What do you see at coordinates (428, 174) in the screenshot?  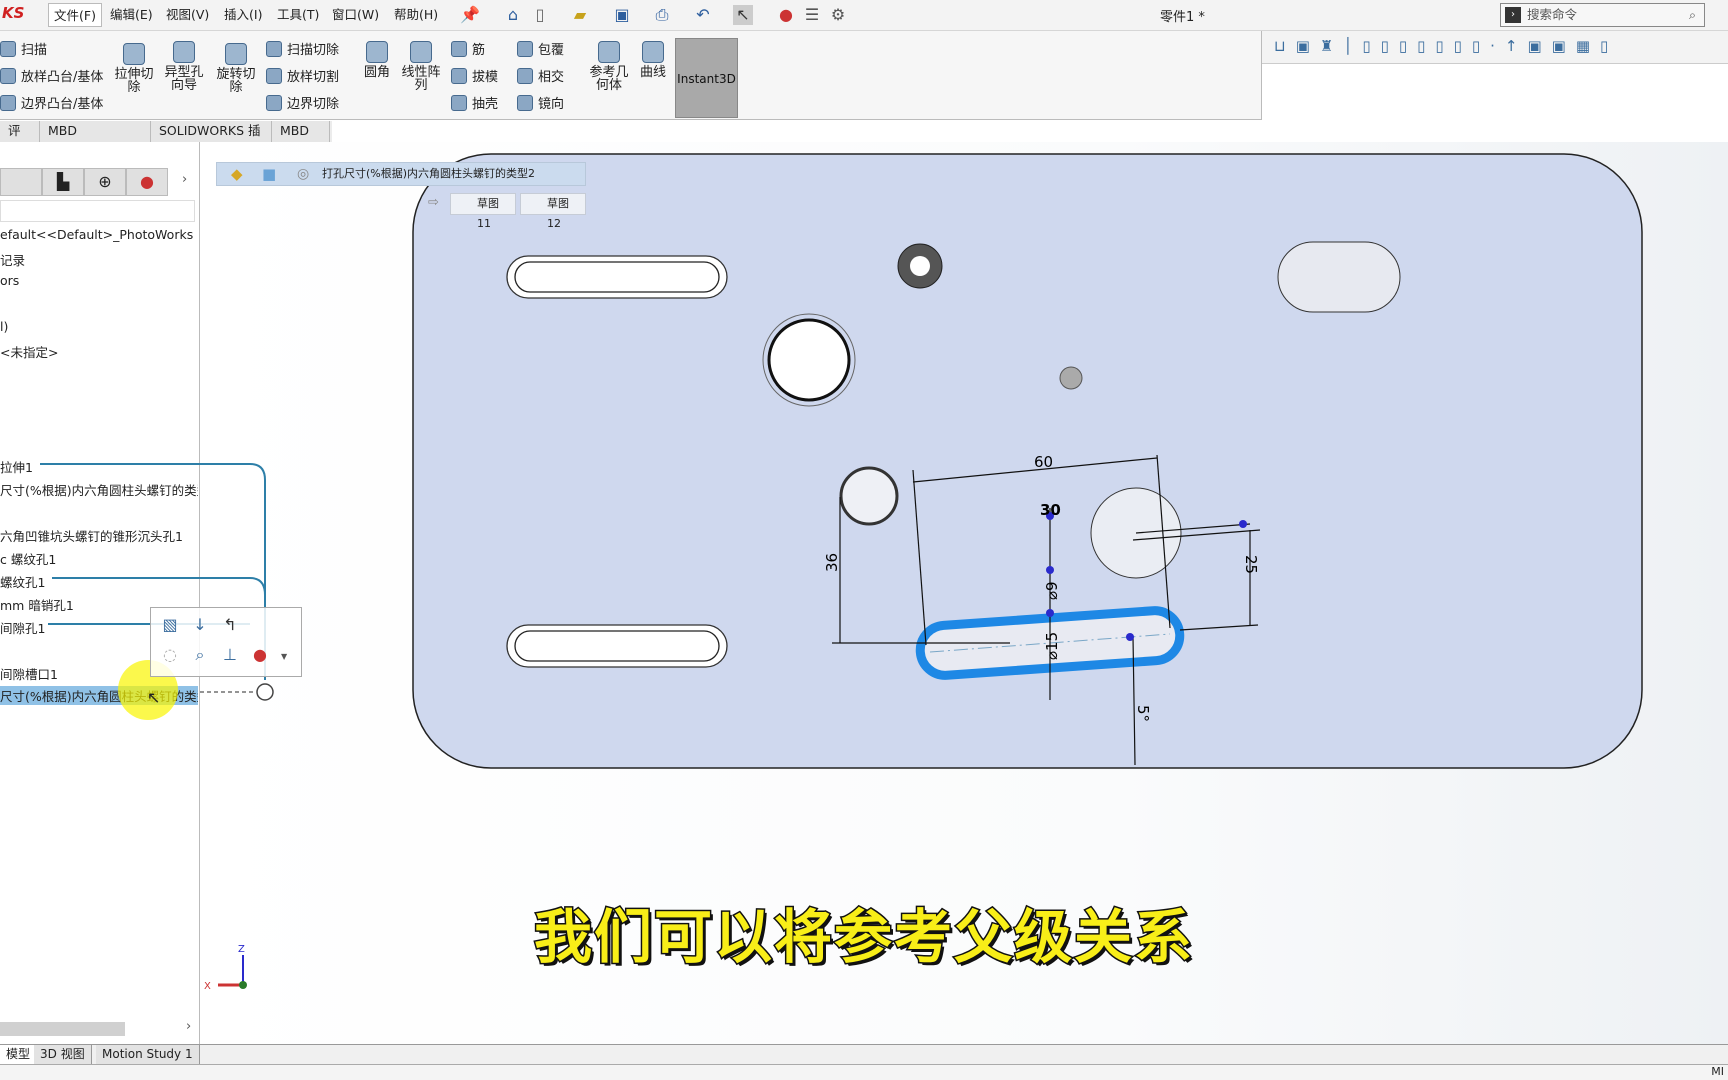 I see `breadcrumb-feature: 打孔尺寸(%根据)内六角圆柱头螺钉的类型2` at bounding box center [428, 174].